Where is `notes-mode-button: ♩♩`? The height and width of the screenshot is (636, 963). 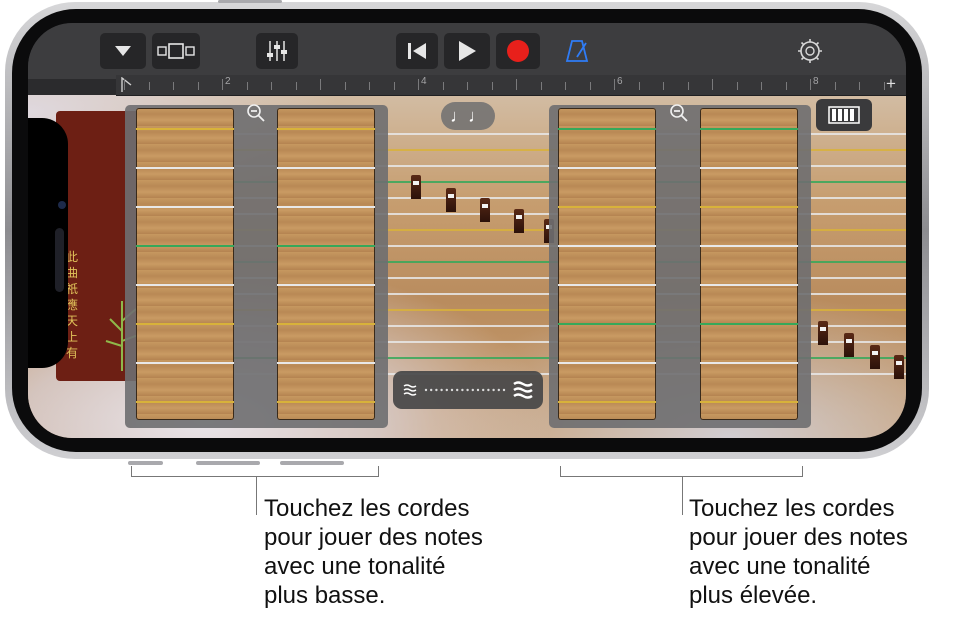
notes-mode-button: ♩♩ is located at coordinates (468, 116).